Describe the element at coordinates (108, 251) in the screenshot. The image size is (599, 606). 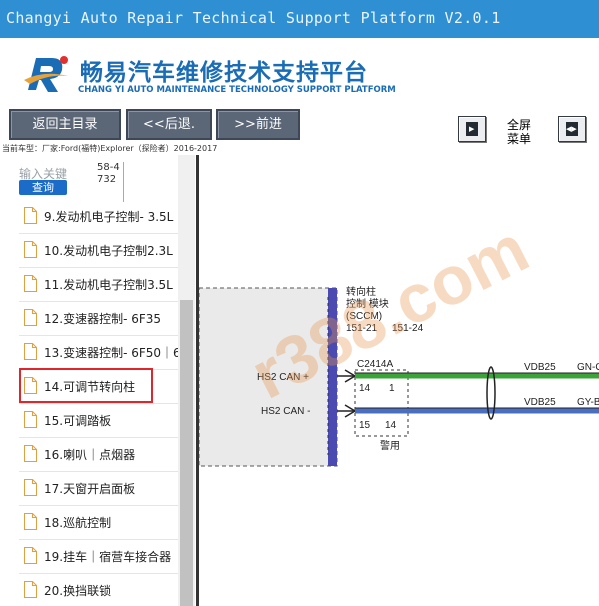
I see `sidebar-item-label: 10.发动机电子控制2.3L` at that location.